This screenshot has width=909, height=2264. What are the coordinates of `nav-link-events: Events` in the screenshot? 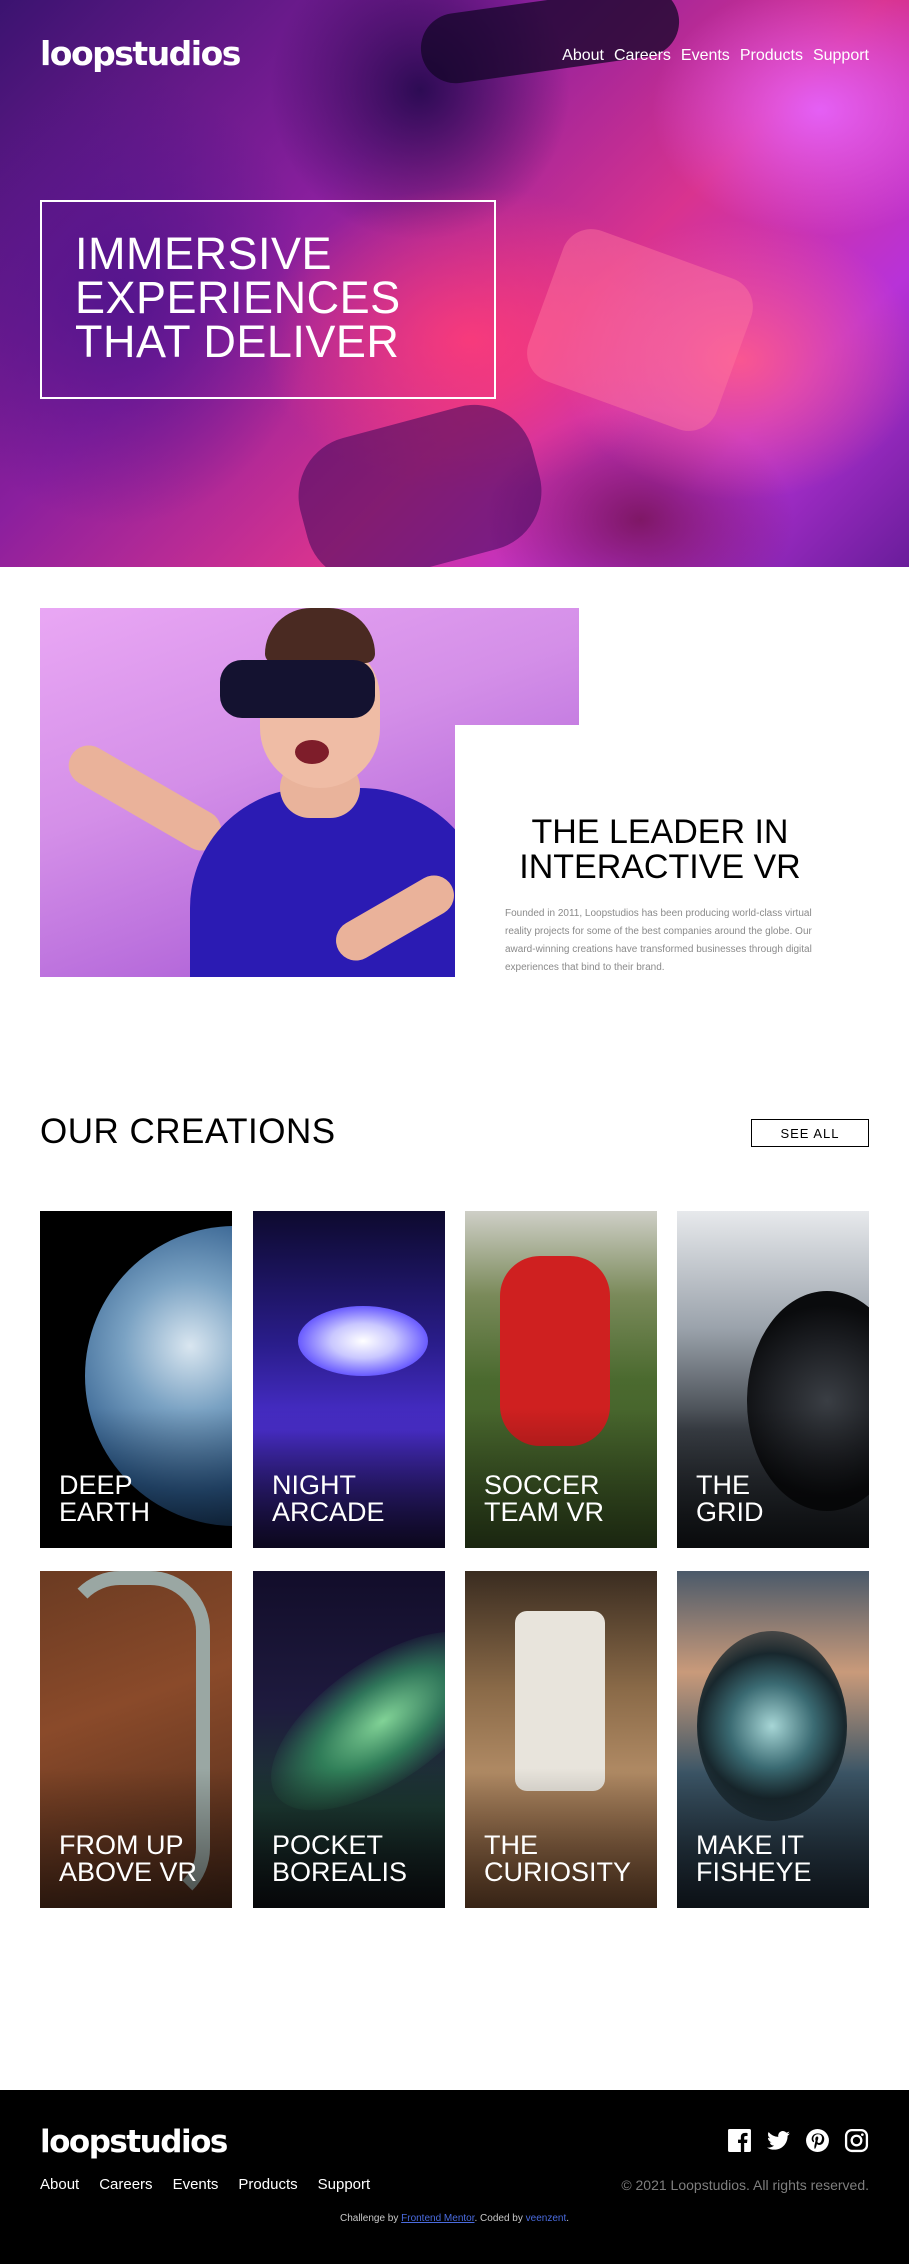 It's located at (705, 56).